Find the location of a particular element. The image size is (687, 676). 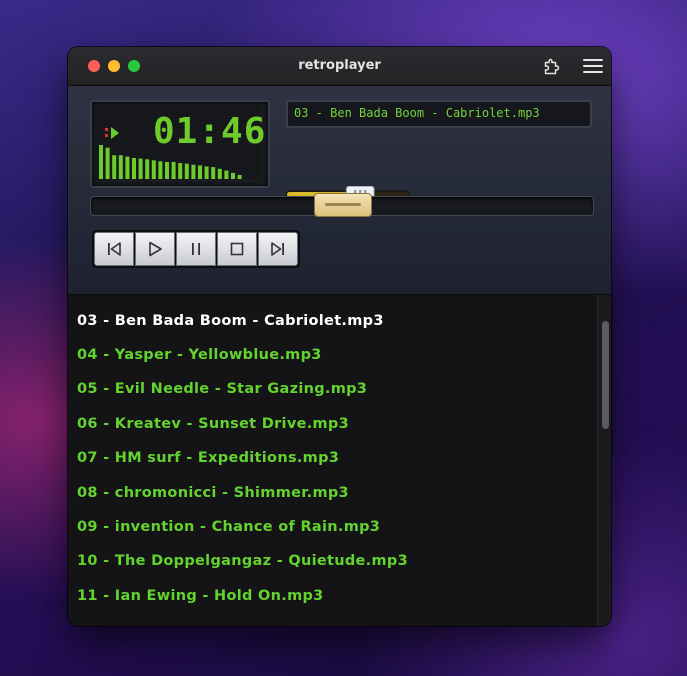

transport-controls is located at coordinates (196, 249).